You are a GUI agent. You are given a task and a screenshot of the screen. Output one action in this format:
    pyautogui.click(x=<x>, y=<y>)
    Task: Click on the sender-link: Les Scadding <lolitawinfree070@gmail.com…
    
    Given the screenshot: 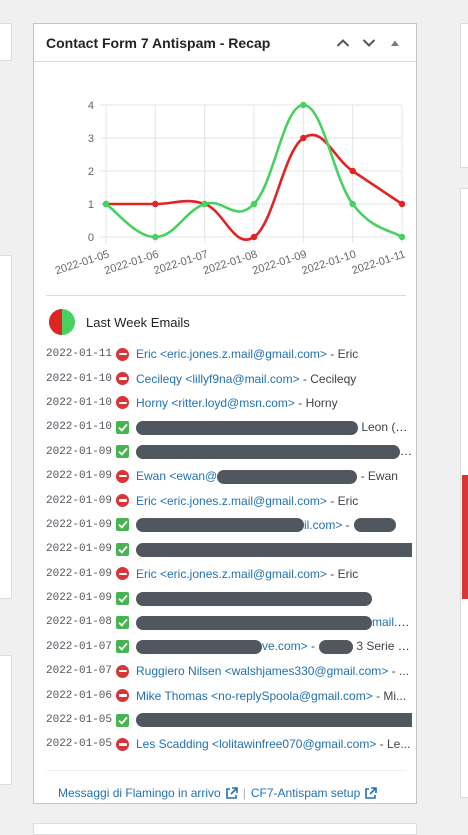 What is the action you would take?
    pyautogui.click(x=256, y=744)
    